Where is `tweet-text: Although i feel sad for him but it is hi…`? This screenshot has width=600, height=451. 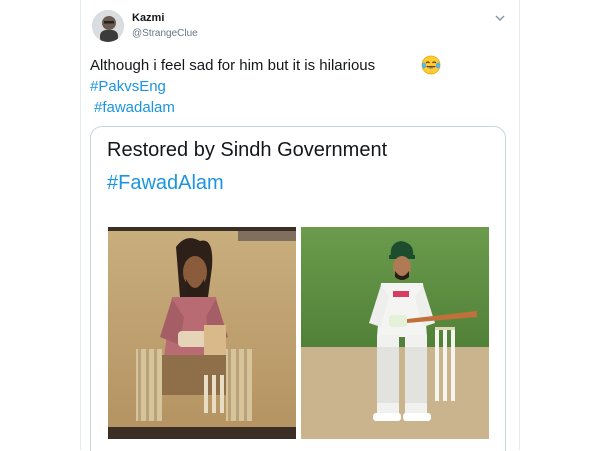 tweet-text: Although i feel sad for him but it is hi… is located at coordinates (233, 65).